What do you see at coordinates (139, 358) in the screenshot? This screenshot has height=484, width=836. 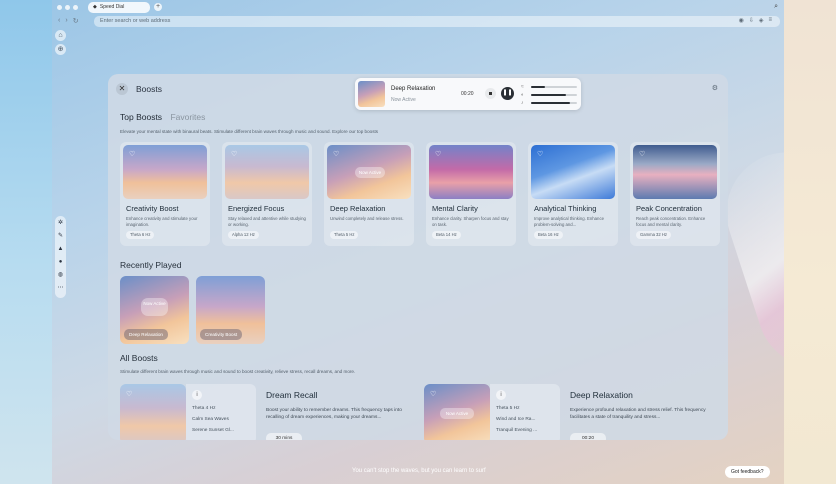 I see `all-boosts-title: All Boosts` at bounding box center [139, 358].